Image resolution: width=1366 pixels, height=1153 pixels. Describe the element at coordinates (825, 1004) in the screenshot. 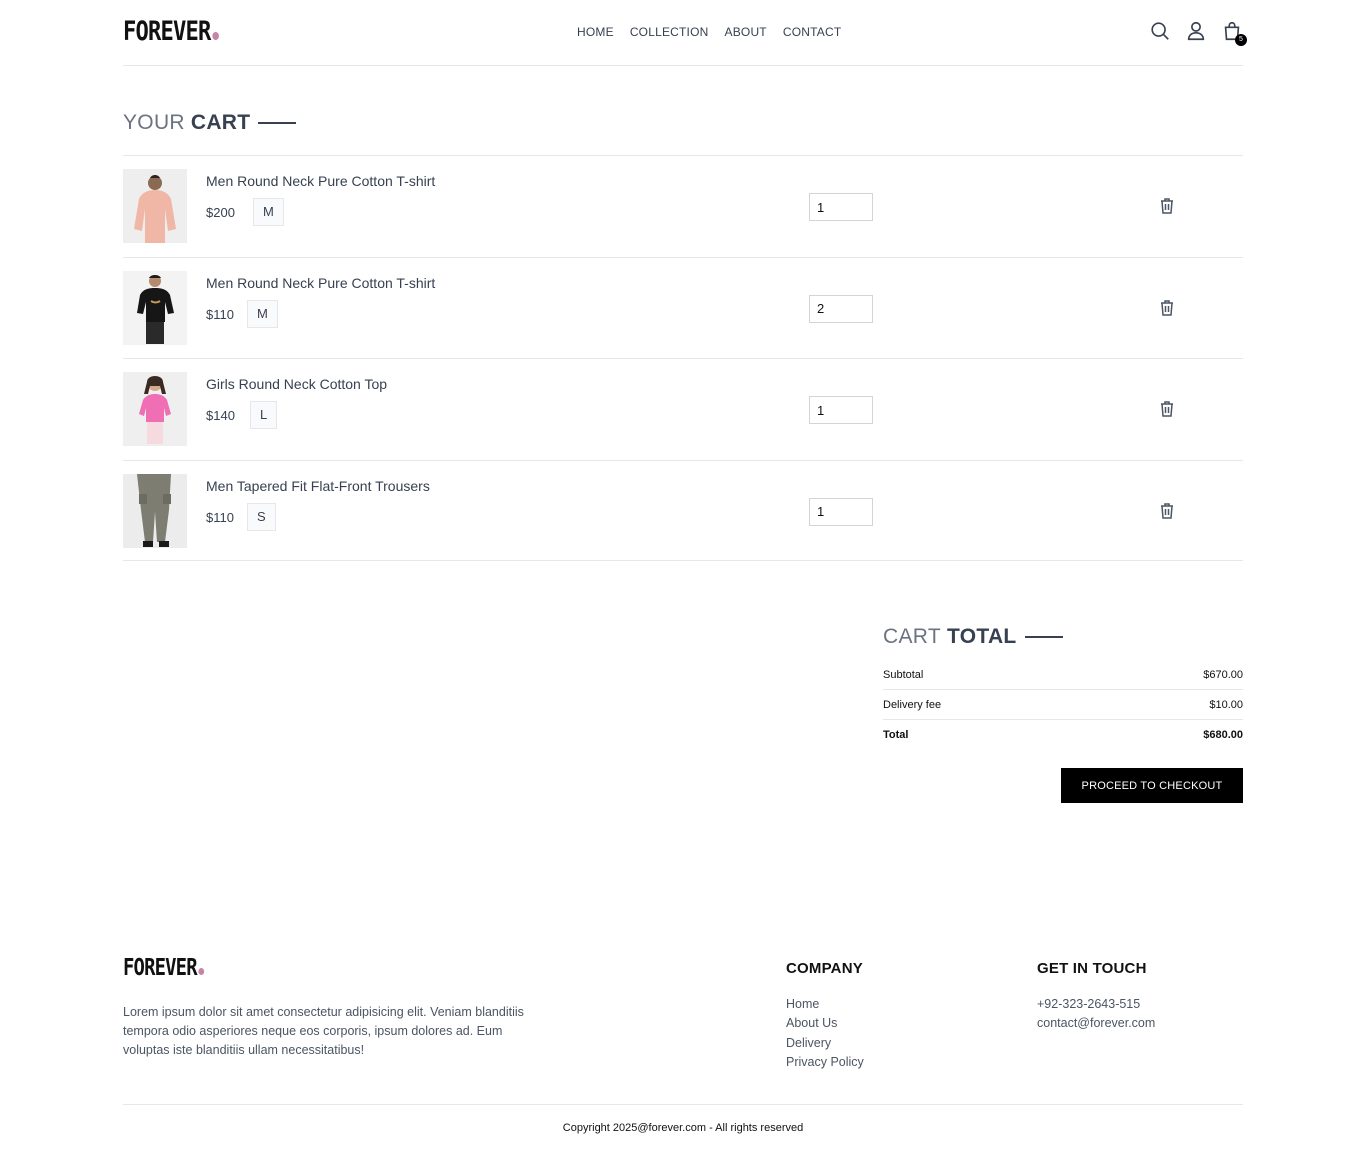

I see `footer-link-home: Home` at that location.